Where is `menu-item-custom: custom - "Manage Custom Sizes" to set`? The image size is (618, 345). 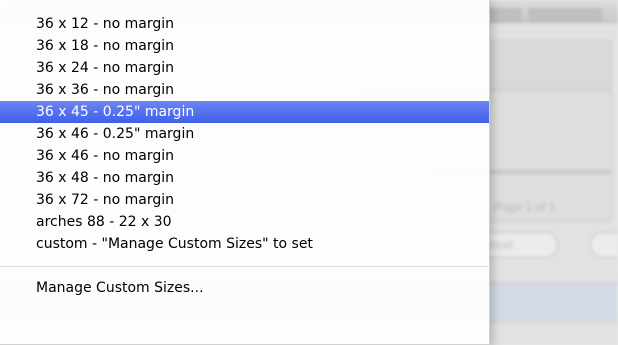 menu-item-custom: custom - "Manage Custom Sizes" to set is located at coordinates (244, 244).